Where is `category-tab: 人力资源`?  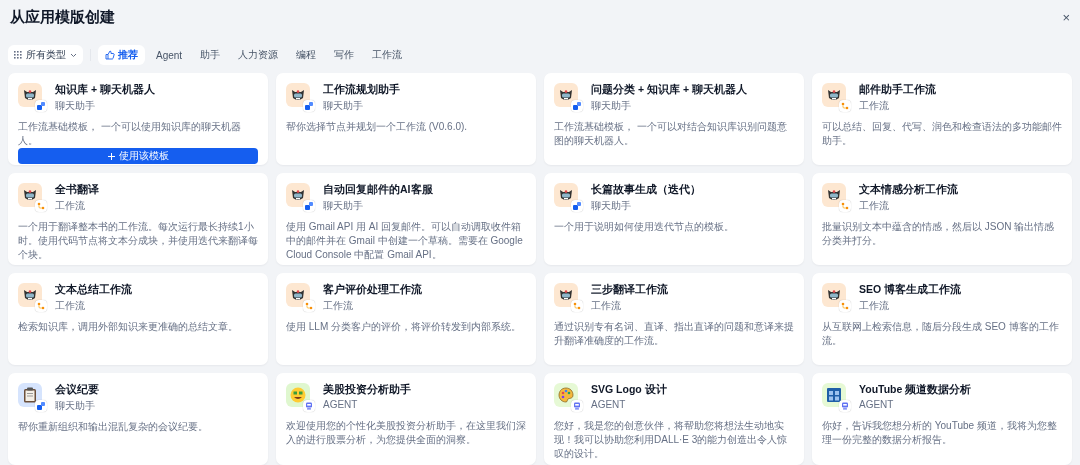 category-tab: 人力资源 is located at coordinates (258, 55).